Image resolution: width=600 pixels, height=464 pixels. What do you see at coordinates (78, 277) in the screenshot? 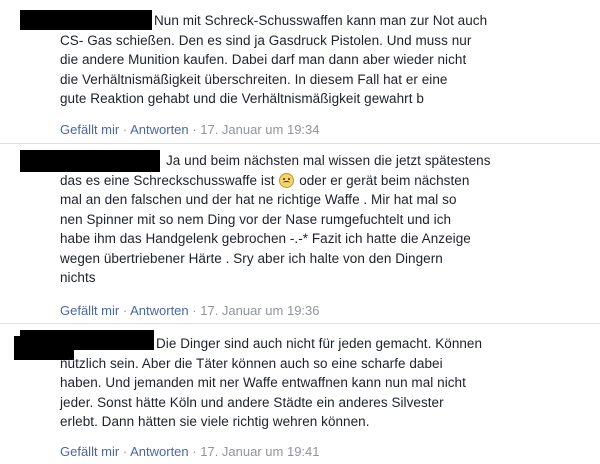
I see `comment-line: nichts` at bounding box center [78, 277].